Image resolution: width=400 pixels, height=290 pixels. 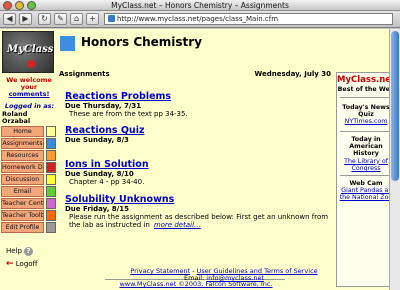 I want to click on myclass-logo: MyClass, so click(x=28, y=52).